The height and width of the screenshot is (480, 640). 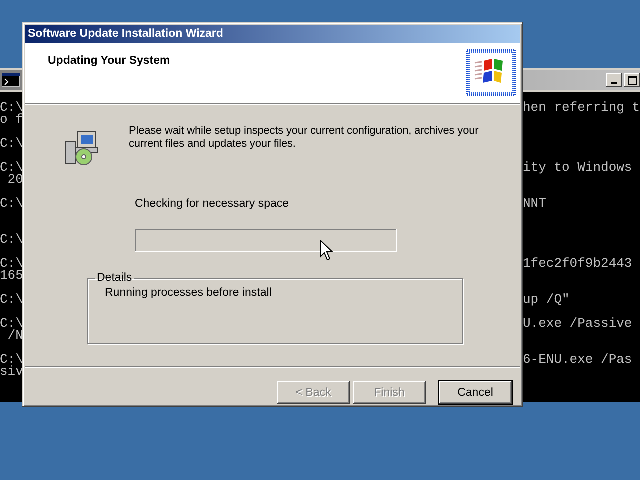 What do you see at coordinates (475, 392) in the screenshot?
I see `cancel-button: Cancel` at bounding box center [475, 392].